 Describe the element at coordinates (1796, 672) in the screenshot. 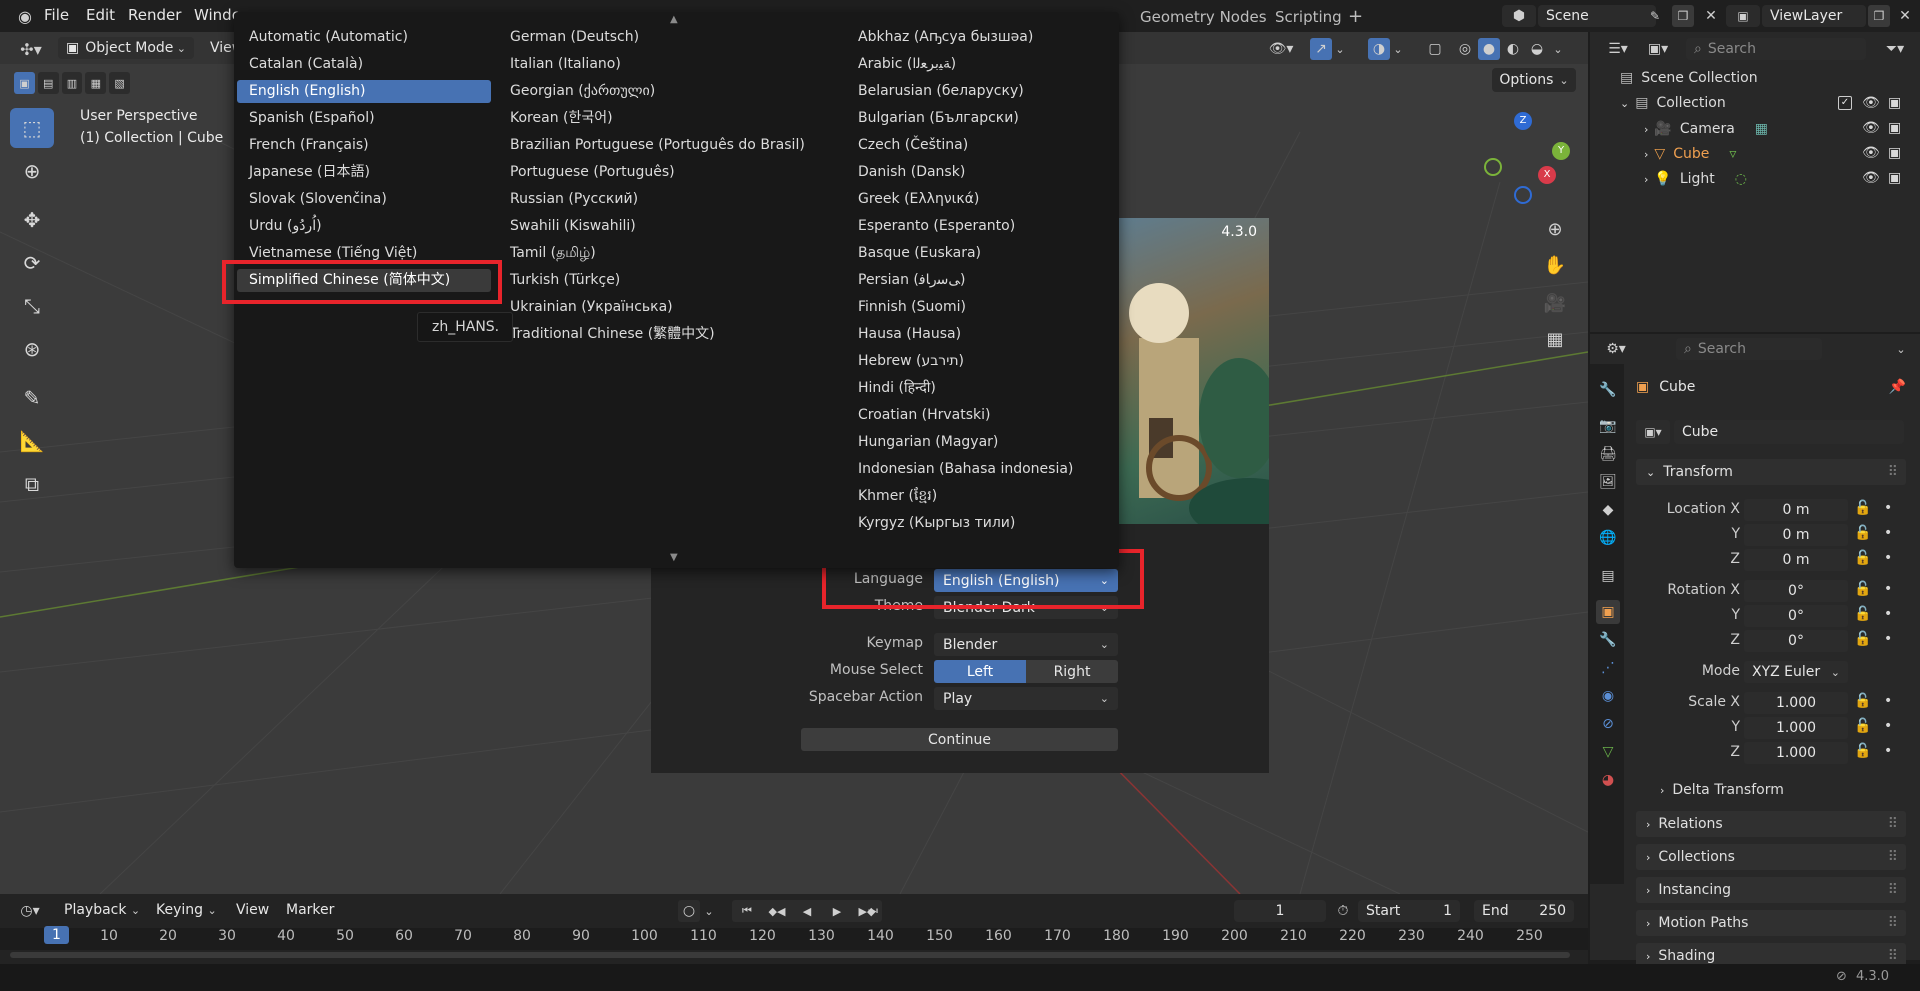

I see `rotation-mode-dropdown: XYZ Euler ⌄` at that location.